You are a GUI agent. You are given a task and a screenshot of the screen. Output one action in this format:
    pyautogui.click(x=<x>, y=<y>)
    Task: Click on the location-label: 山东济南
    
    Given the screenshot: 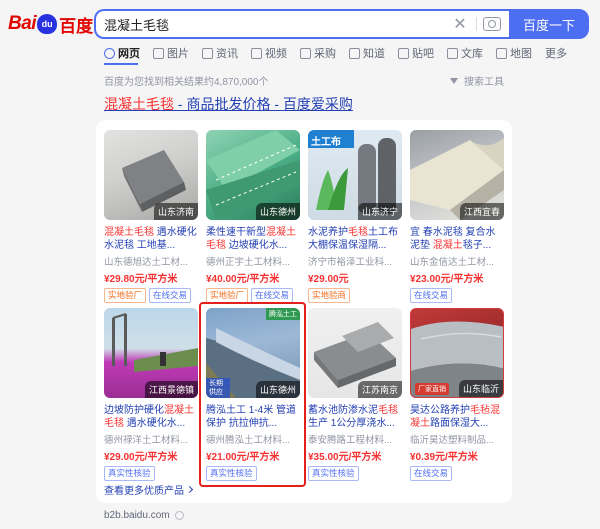 What is the action you would take?
    pyautogui.click(x=175, y=211)
    